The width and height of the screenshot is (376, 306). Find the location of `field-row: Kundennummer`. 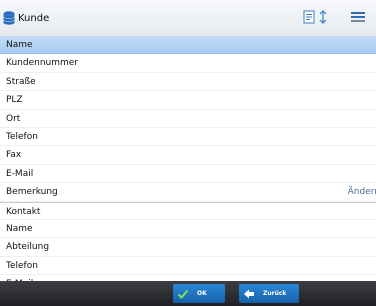

field-row: Kundennummer is located at coordinates (188, 63).